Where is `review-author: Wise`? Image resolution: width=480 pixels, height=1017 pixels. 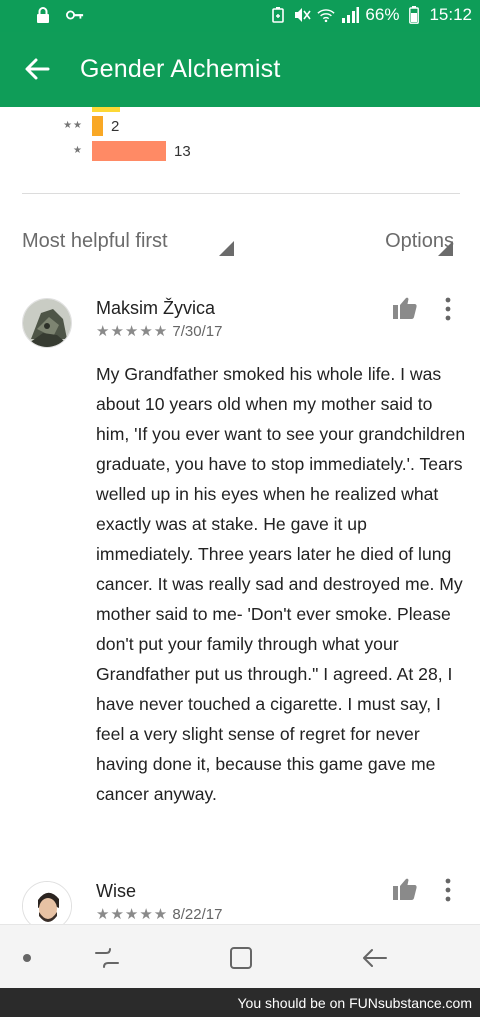
review-author: Wise is located at coordinates (116, 891).